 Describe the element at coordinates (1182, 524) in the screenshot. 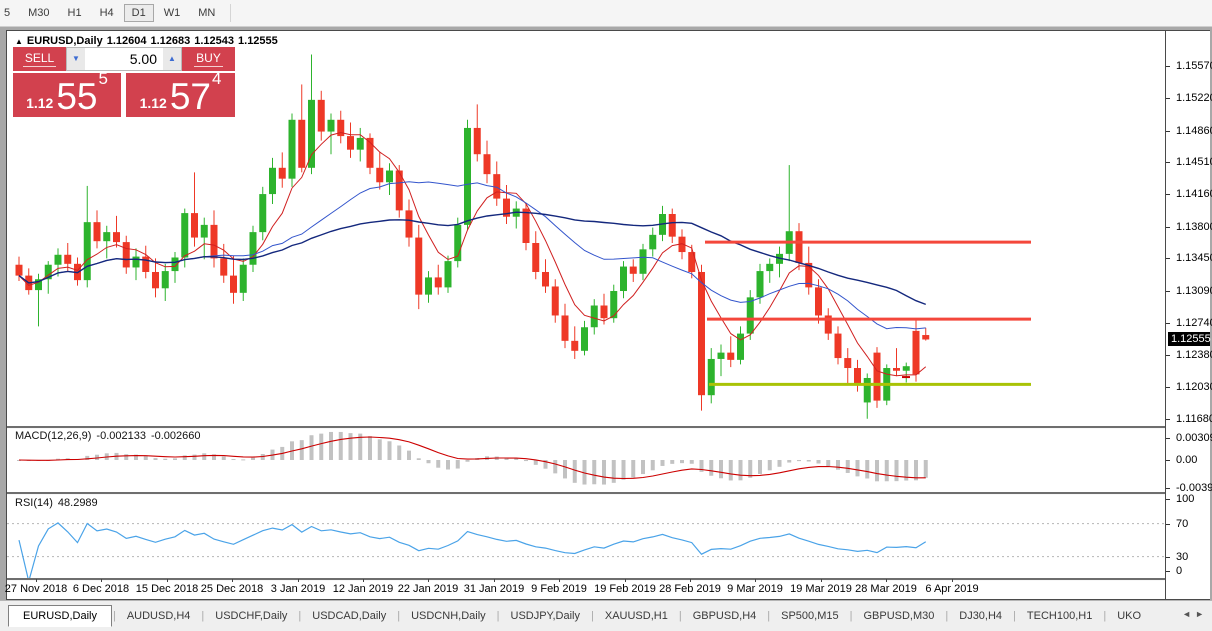

I see `rsi-axis-label: 70` at that location.